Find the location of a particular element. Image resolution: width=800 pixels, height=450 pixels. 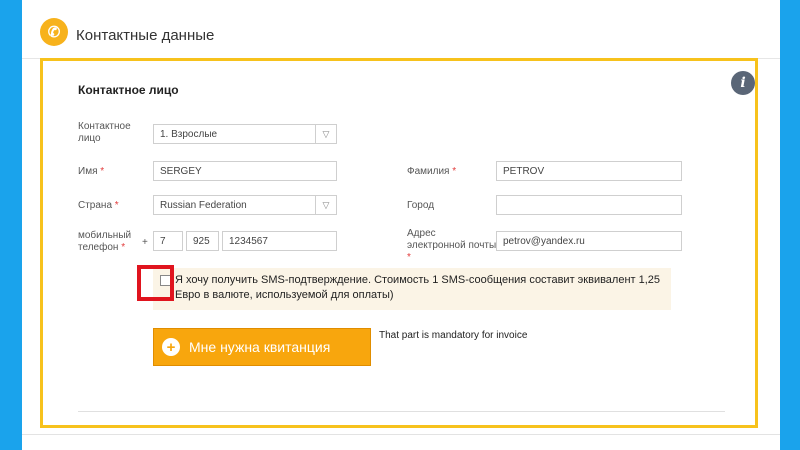

contact-person-heading: Контактное лицо is located at coordinates (128, 90).